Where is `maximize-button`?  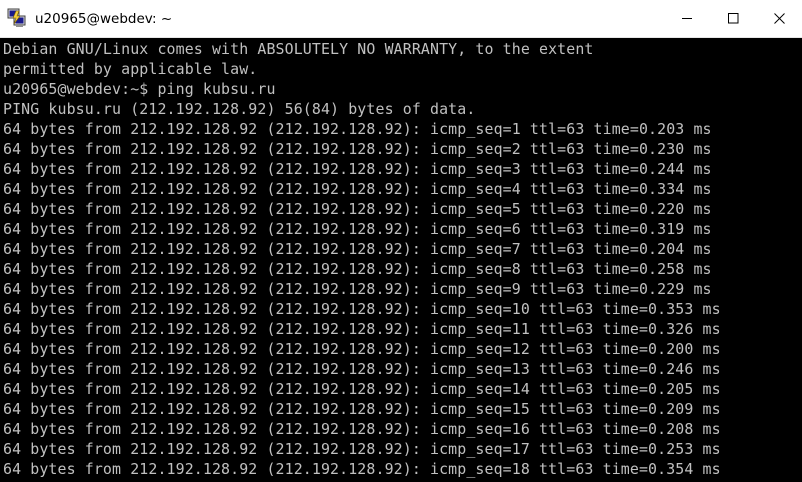
maximize-button is located at coordinates (733, 18).